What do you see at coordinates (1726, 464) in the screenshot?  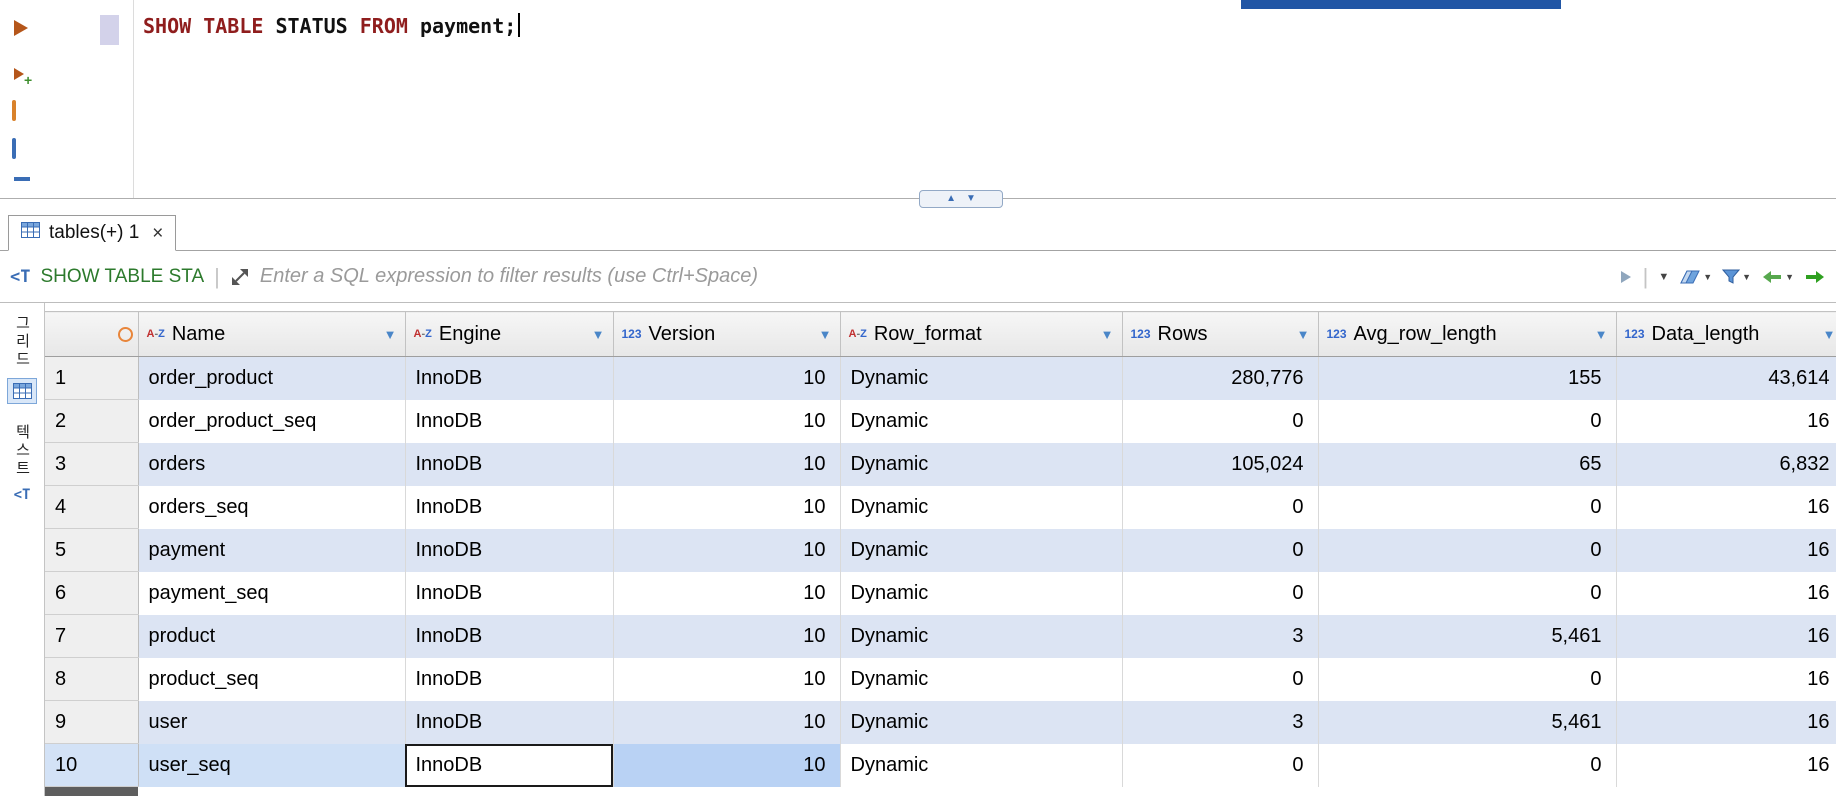 I see `cell-data_length: 6,832` at bounding box center [1726, 464].